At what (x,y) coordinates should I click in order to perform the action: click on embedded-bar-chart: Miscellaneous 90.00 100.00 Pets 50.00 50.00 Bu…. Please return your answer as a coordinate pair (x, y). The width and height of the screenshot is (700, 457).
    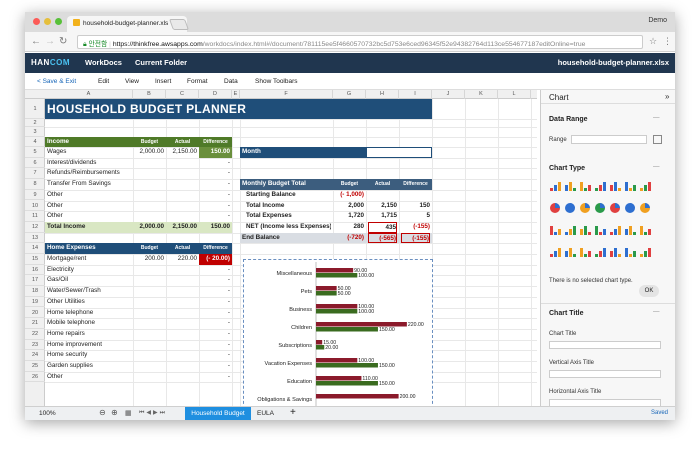
    Looking at the image, I should click on (338, 332).